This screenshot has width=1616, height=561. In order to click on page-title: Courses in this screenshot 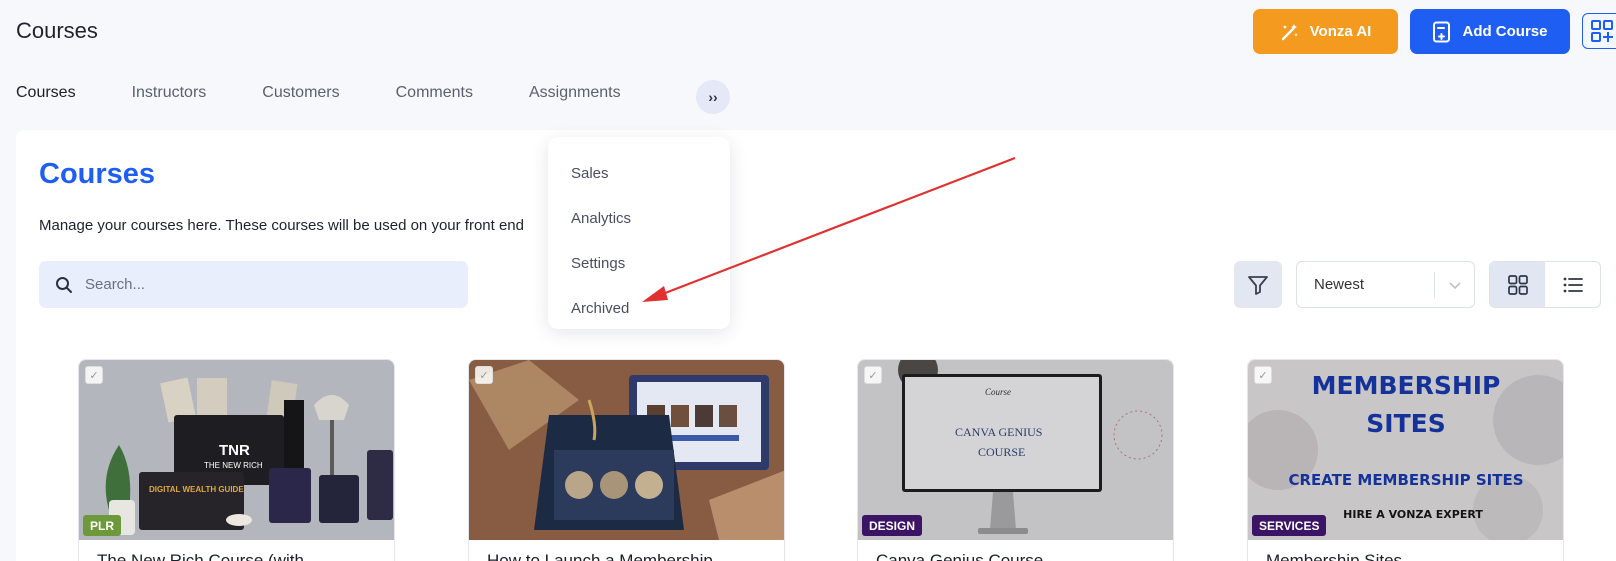, I will do `click(57, 30)`.